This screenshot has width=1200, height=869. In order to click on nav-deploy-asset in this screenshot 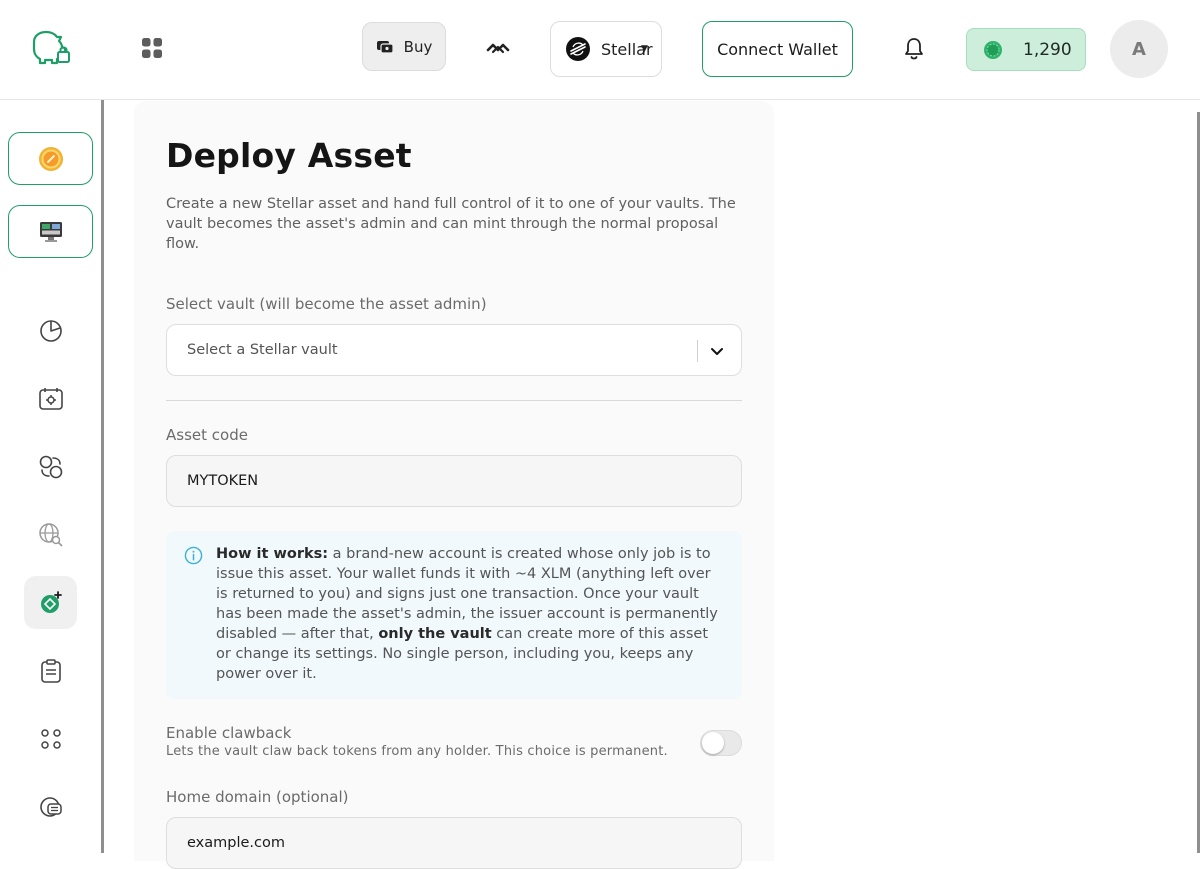, I will do `click(50, 602)`.